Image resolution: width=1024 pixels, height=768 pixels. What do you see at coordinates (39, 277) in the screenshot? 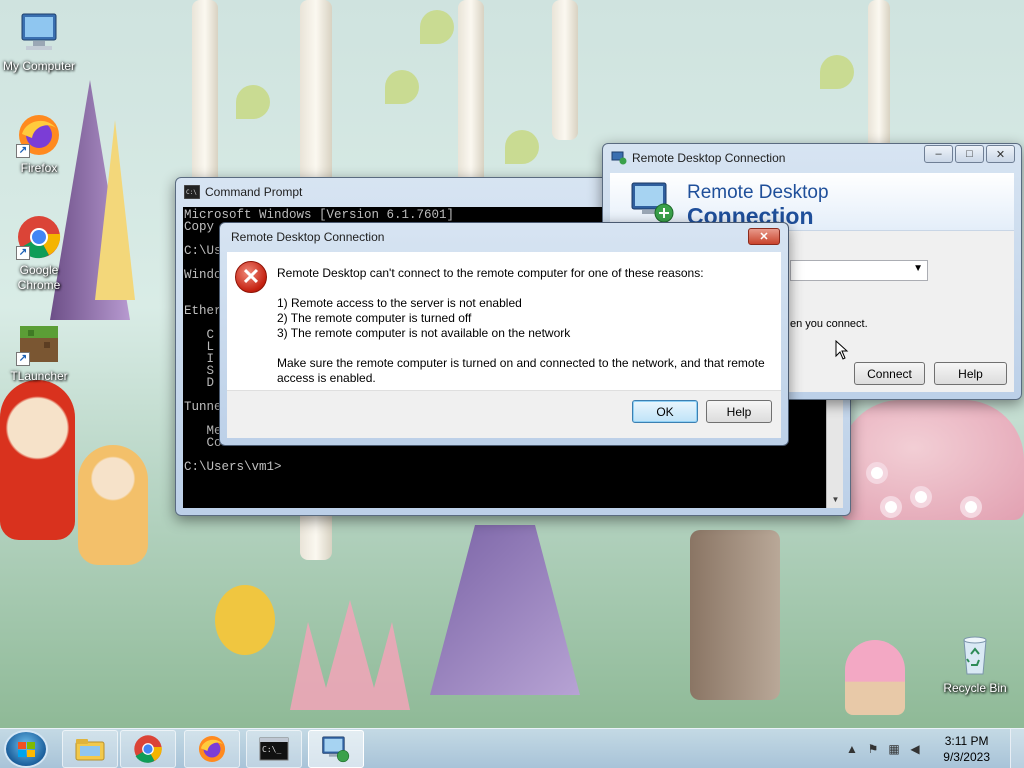
I see `desktop-icon-label: Google Chrome` at bounding box center [39, 277].